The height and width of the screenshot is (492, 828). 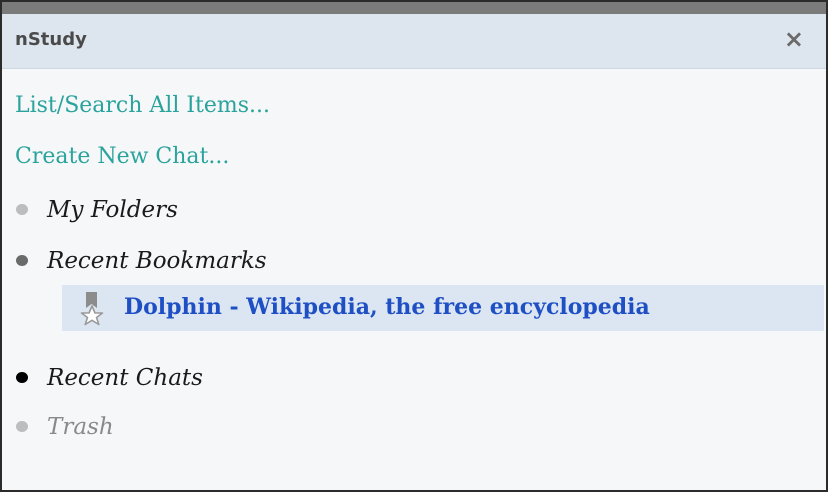 I want to click on bookmark-star-icon, so click(x=92, y=309).